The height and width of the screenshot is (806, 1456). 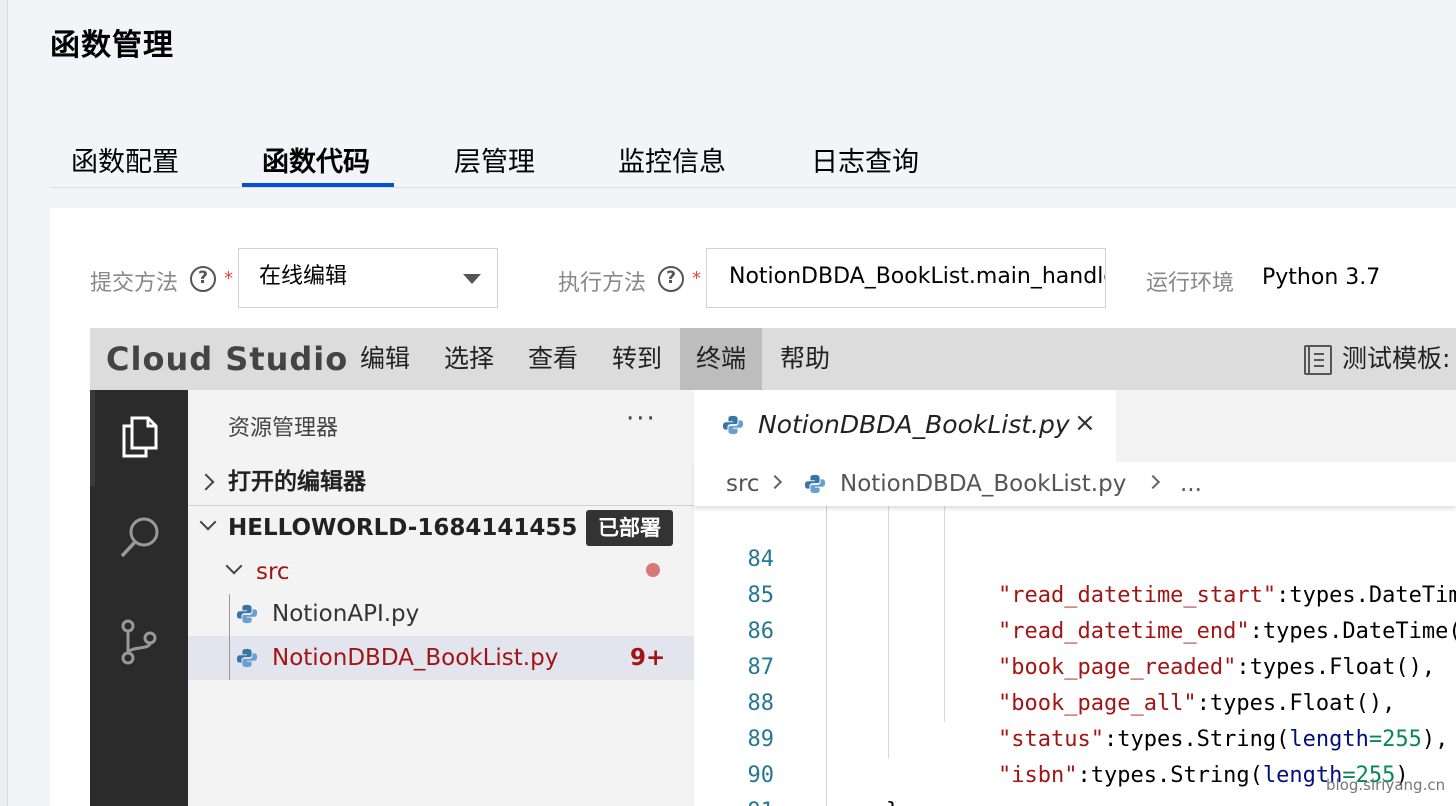 What do you see at coordinates (672, 164) in the screenshot?
I see `tab-monitoring: 监控信息` at bounding box center [672, 164].